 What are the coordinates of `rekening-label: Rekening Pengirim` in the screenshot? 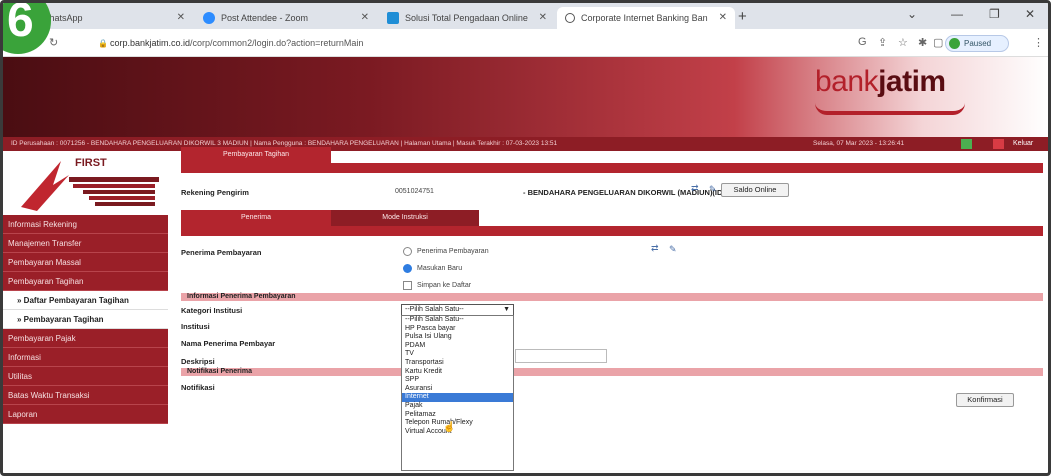 It's located at (215, 192).